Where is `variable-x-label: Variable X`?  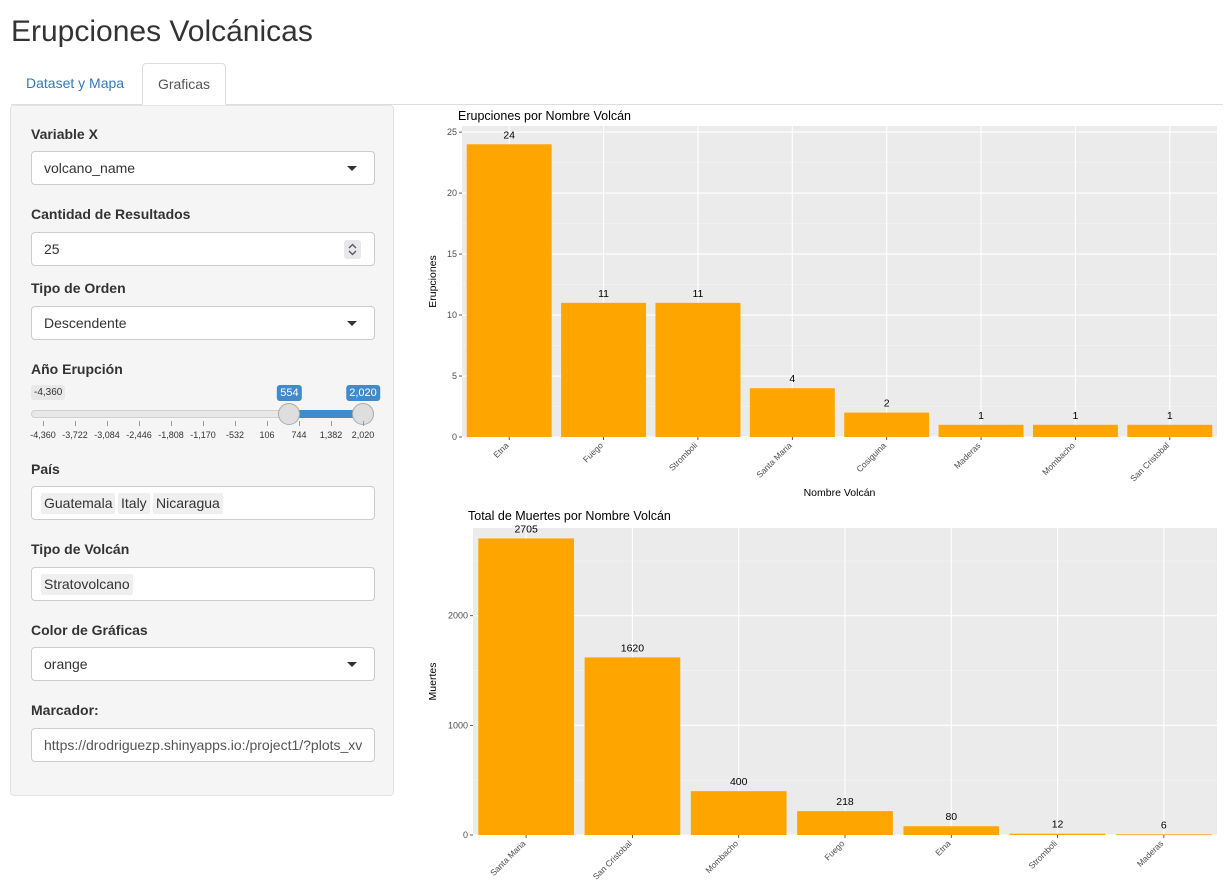
variable-x-label: Variable X is located at coordinates (64, 134).